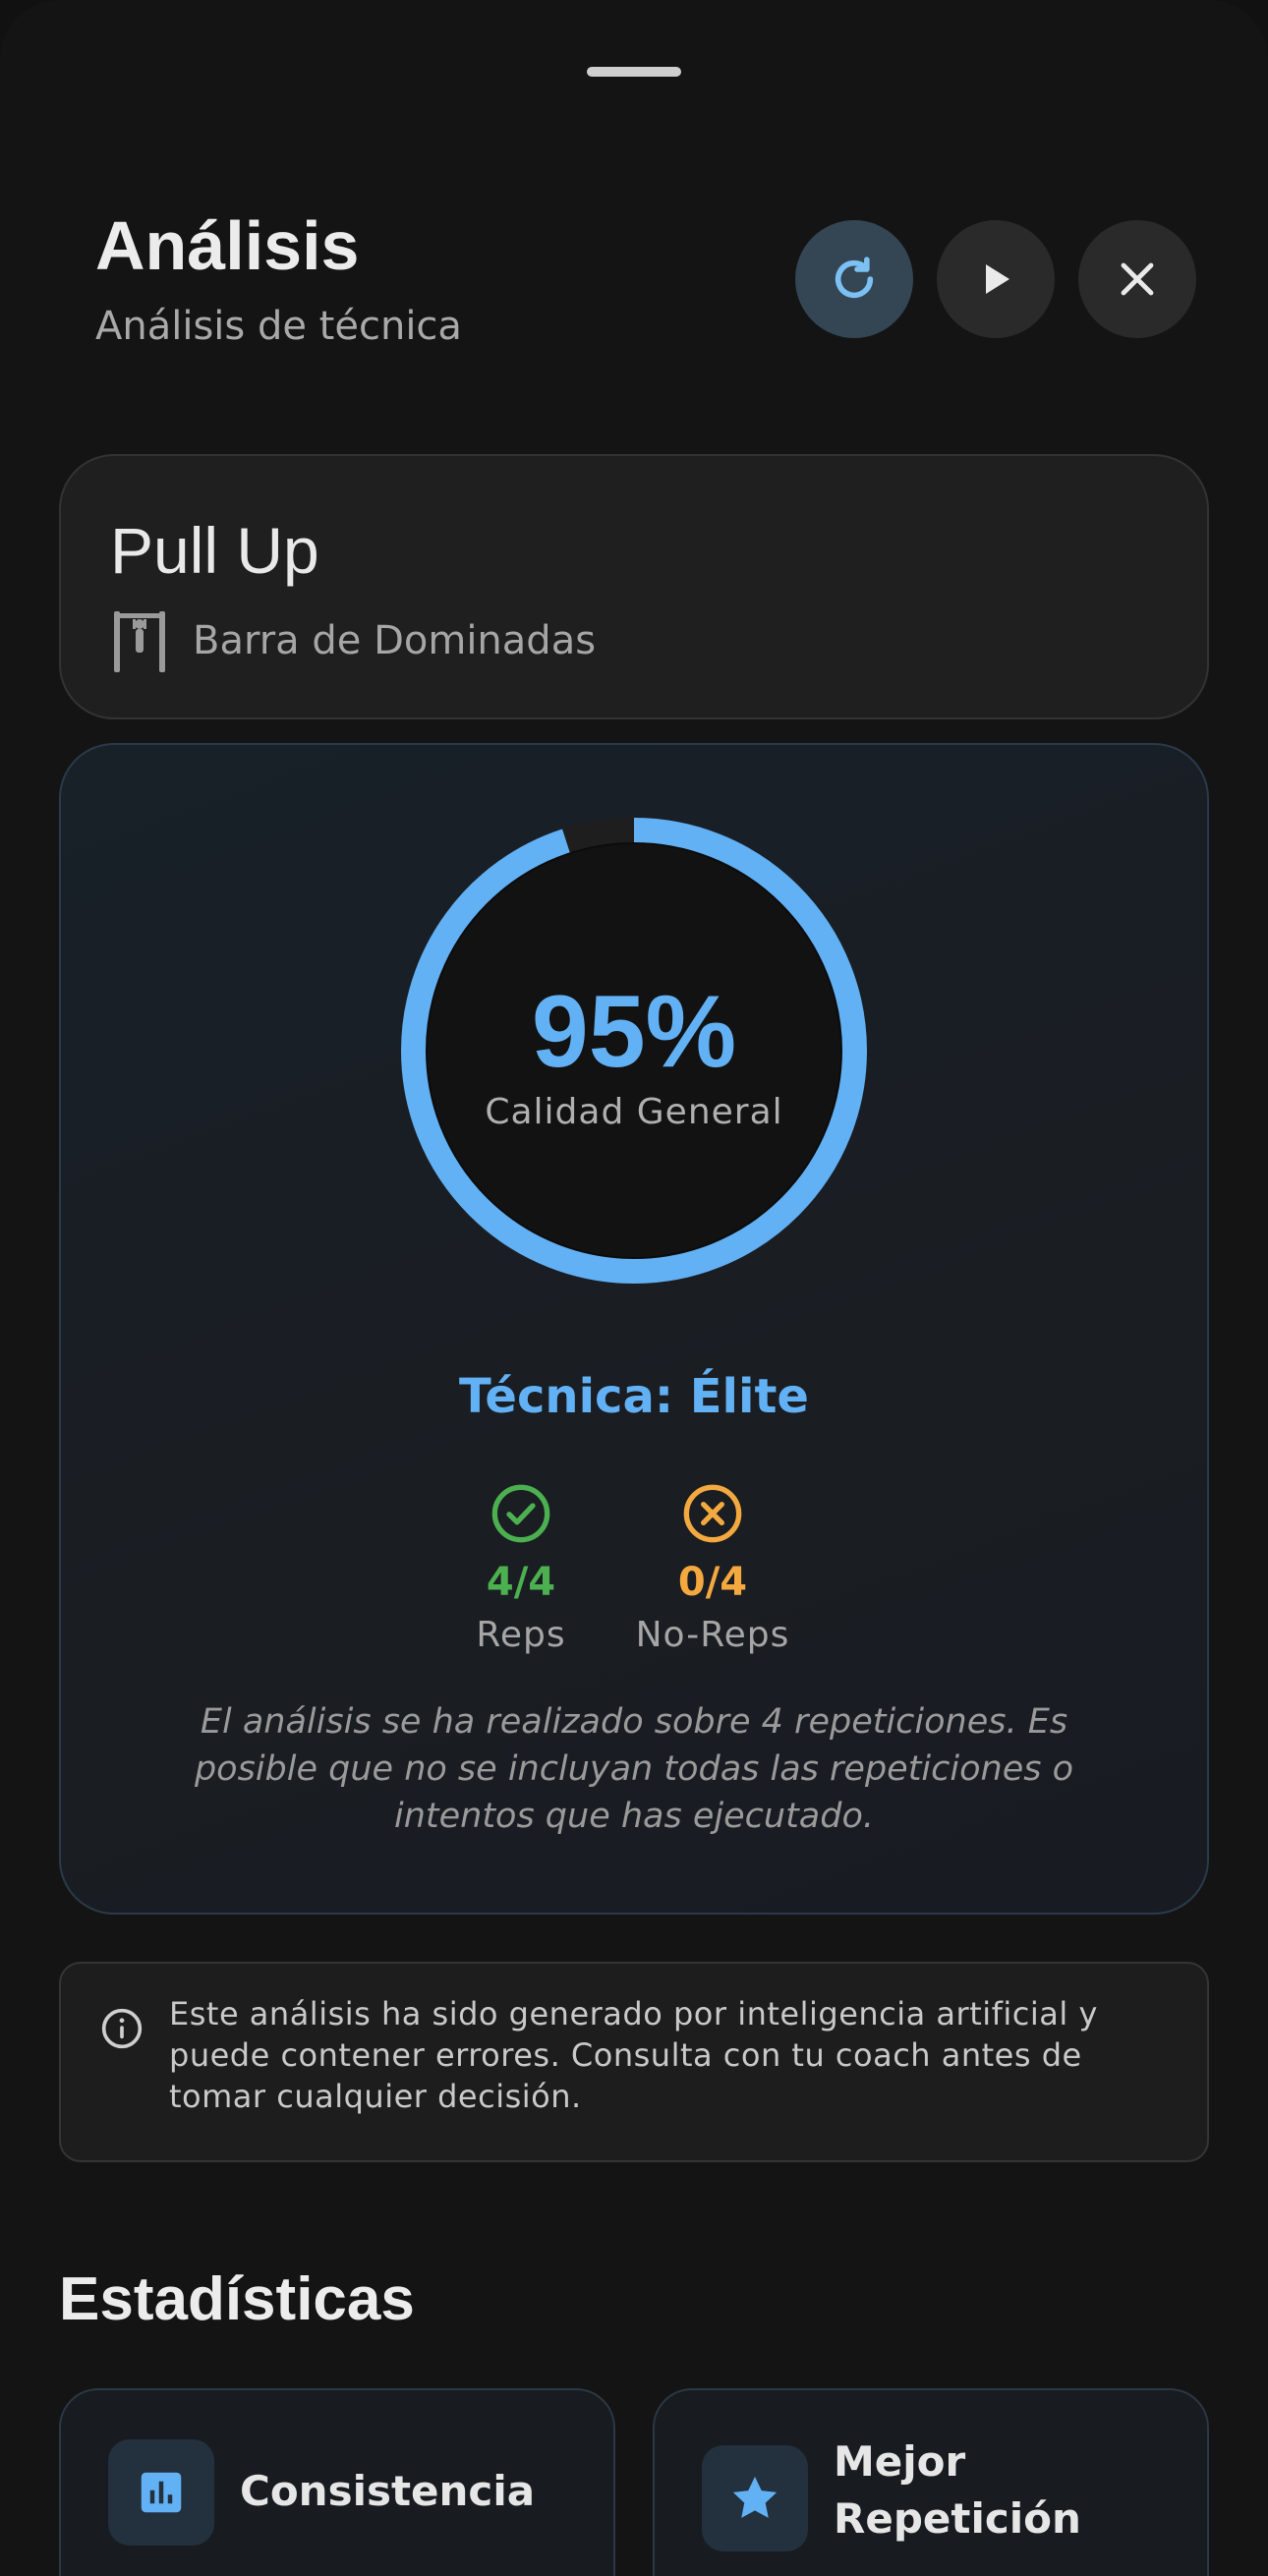  What do you see at coordinates (712, 1513) in the screenshot?
I see `x-circle-icon` at bounding box center [712, 1513].